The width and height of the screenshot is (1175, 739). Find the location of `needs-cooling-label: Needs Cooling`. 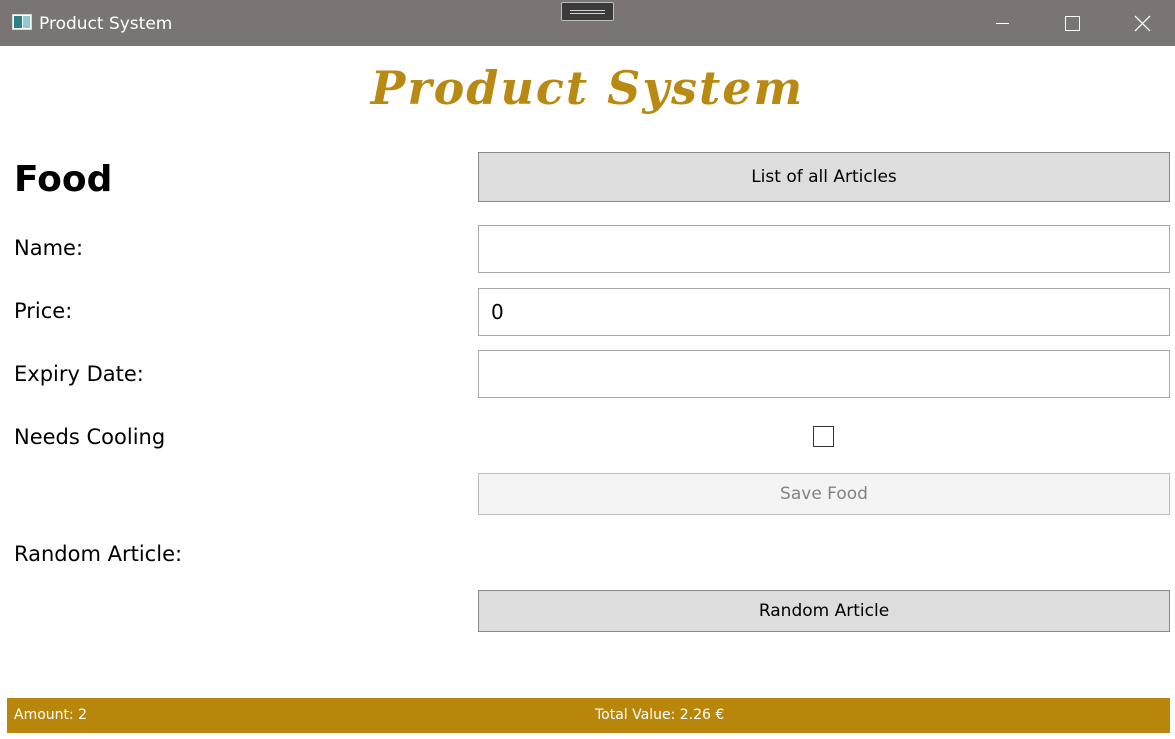

needs-cooling-label: Needs Cooling is located at coordinates (90, 437).